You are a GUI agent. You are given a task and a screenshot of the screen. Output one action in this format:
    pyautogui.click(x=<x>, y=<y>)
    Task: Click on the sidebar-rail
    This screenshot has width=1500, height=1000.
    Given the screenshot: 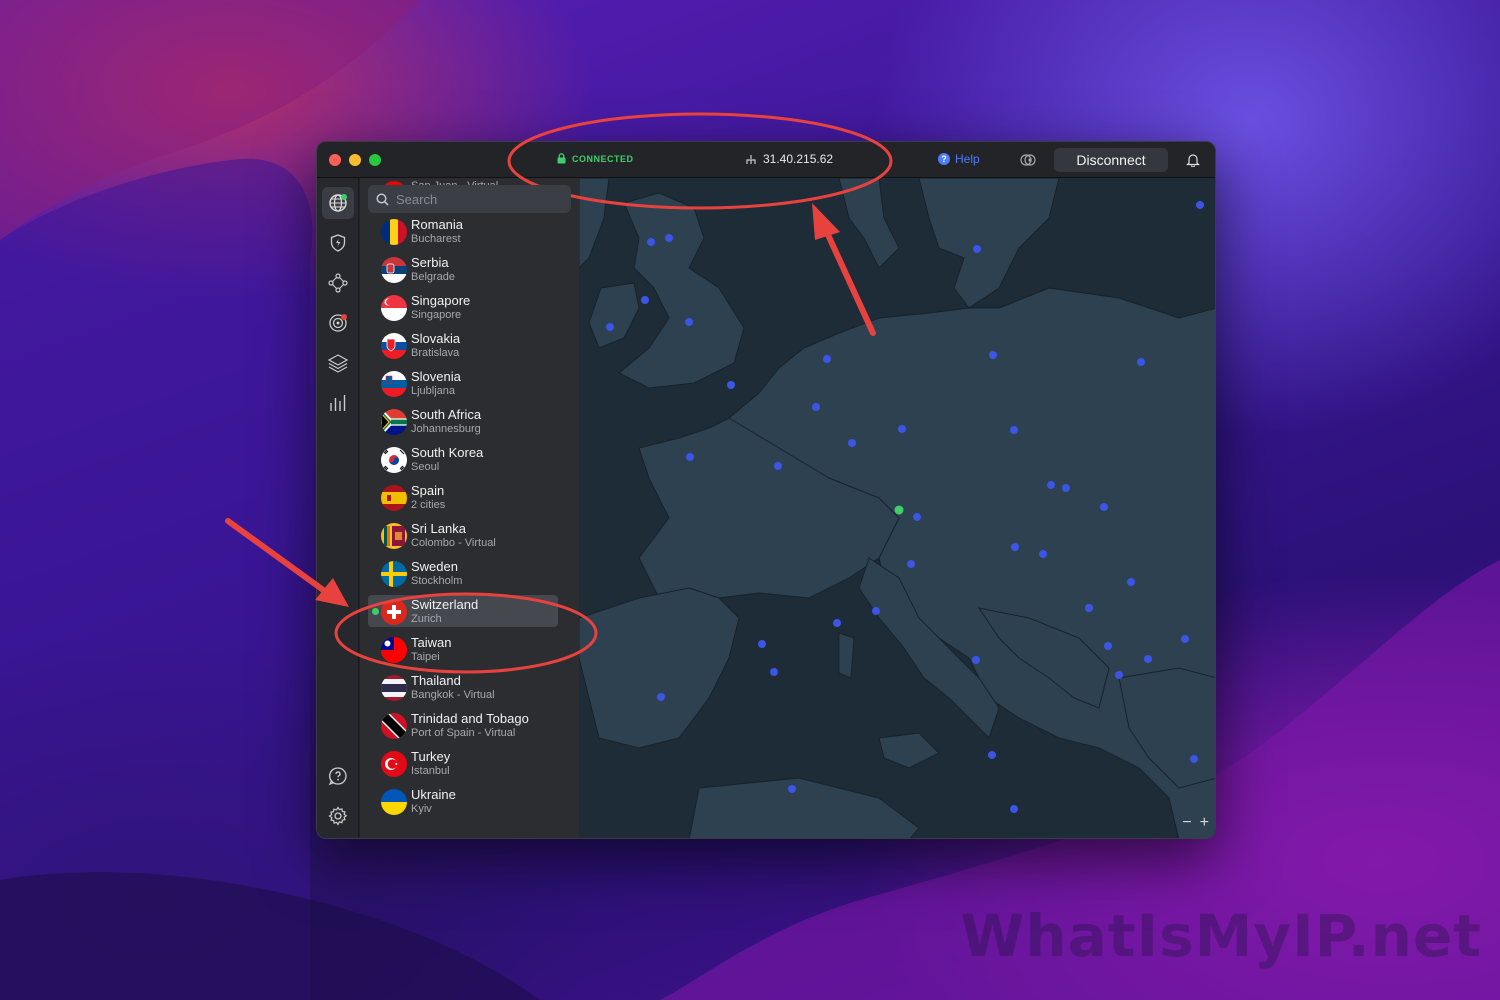 What is the action you would take?
    pyautogui.click(x=338, y=508)
    